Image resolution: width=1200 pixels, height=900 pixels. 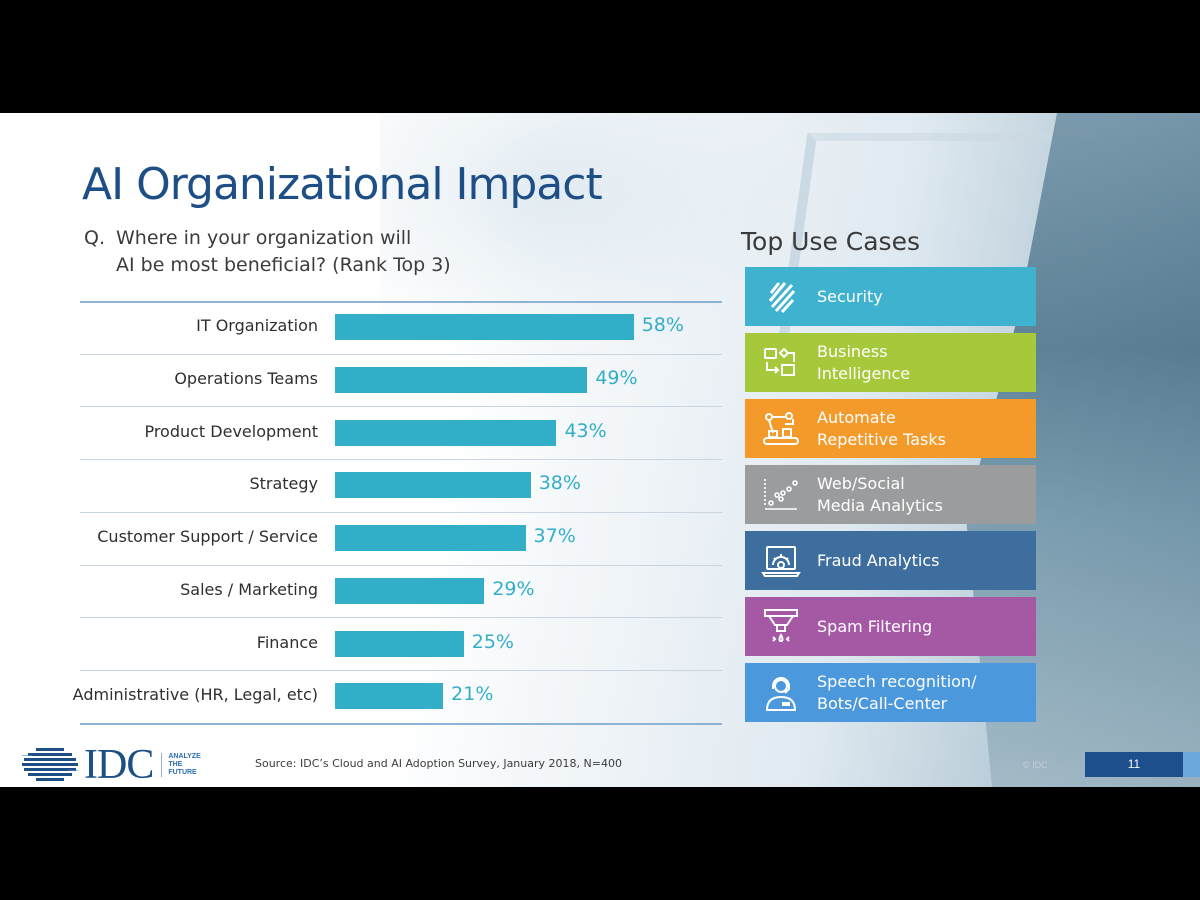 What do you see at coordinates (472, 694) in the screenshot?
I see `bar-value-label: 21%` at bounding box center [472, 694].